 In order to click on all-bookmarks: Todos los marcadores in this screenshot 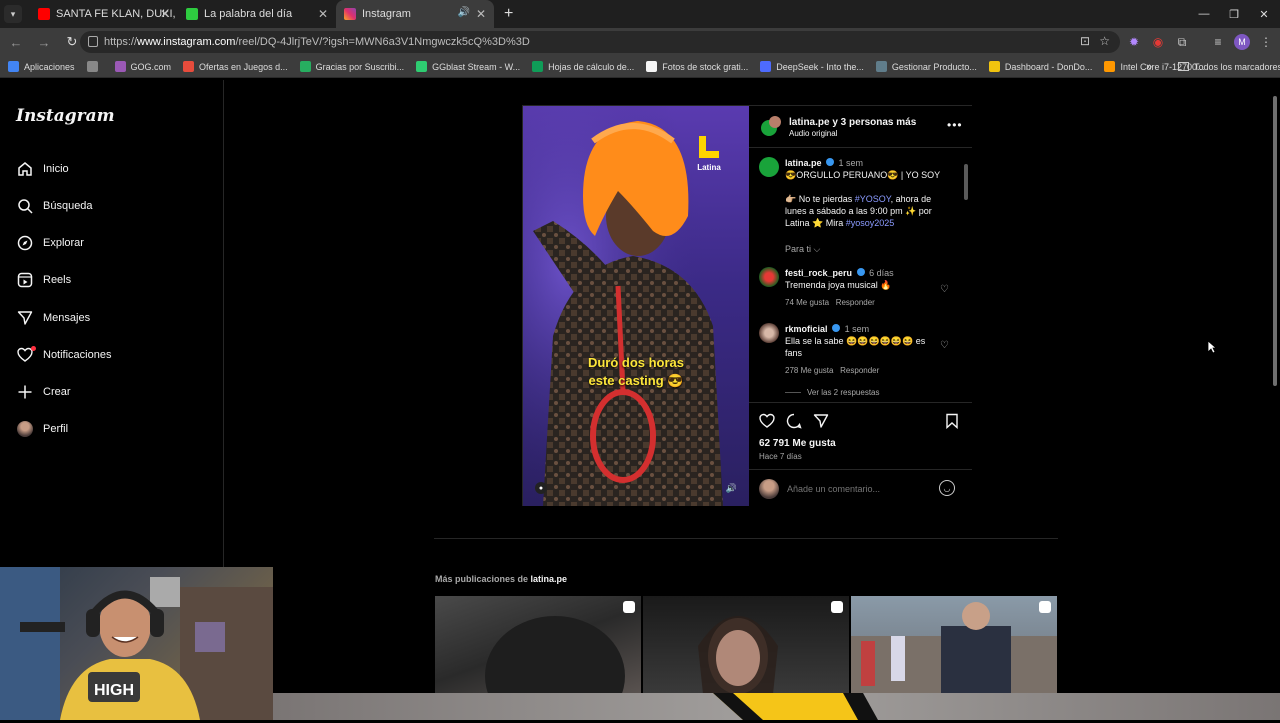, I will do `click(1229, 67)`.